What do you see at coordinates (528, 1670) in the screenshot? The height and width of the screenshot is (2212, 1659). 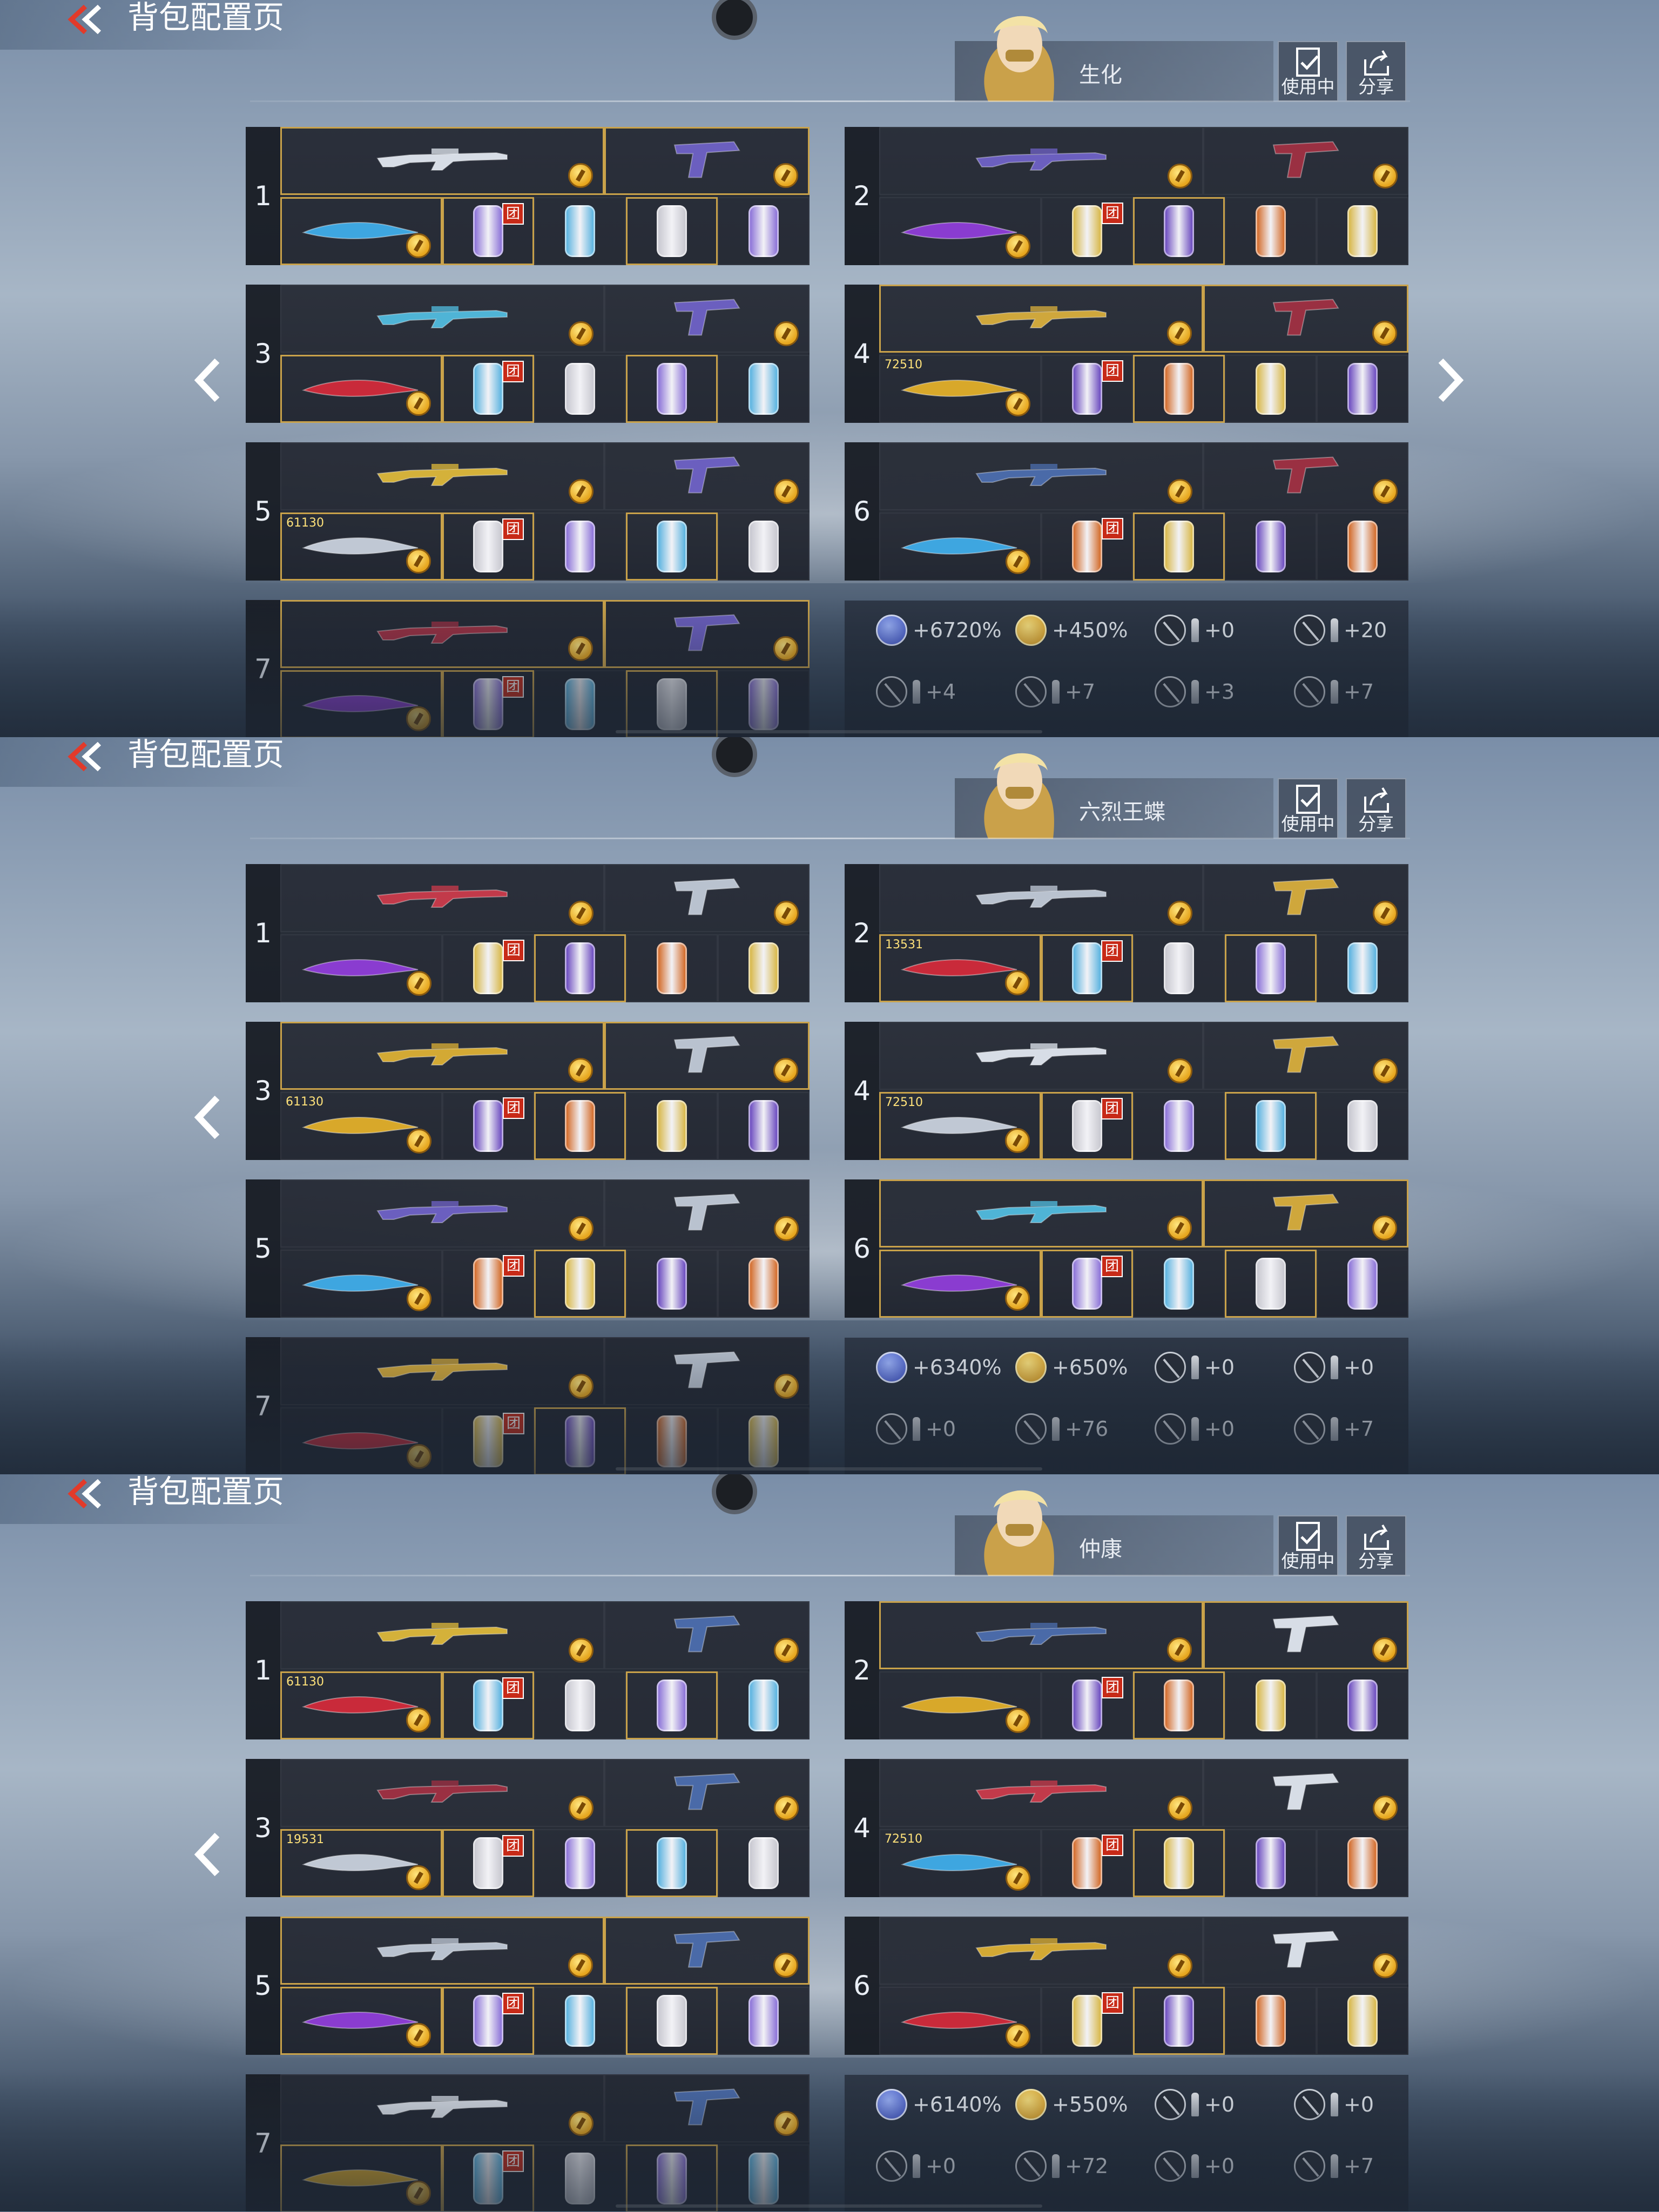 I see `loadout-slot: 1 61130 团` at bounding box center [528, 1670].